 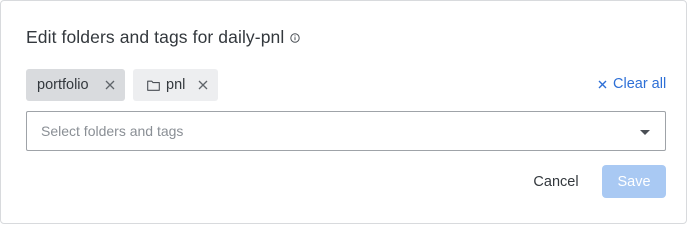 I want to click on chip-label: portfolio, so click(x=63, y=85).